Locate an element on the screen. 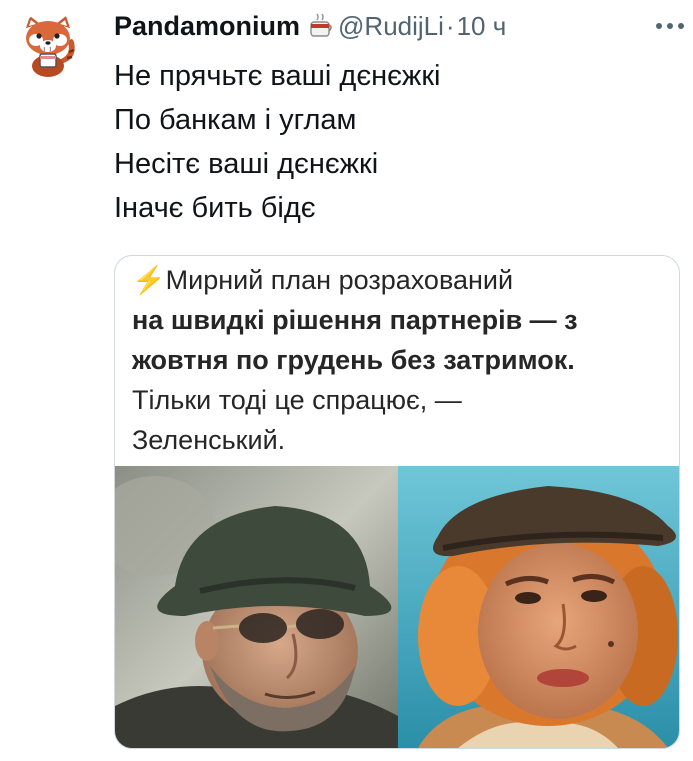  tweet-header: Pandamonium @RudijLi · 10 ч is located at coordinates (399, 26).